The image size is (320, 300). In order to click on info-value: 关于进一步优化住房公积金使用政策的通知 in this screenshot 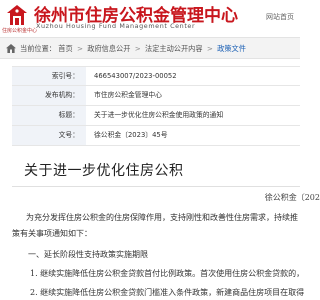, I will do `click(159, 115)`.